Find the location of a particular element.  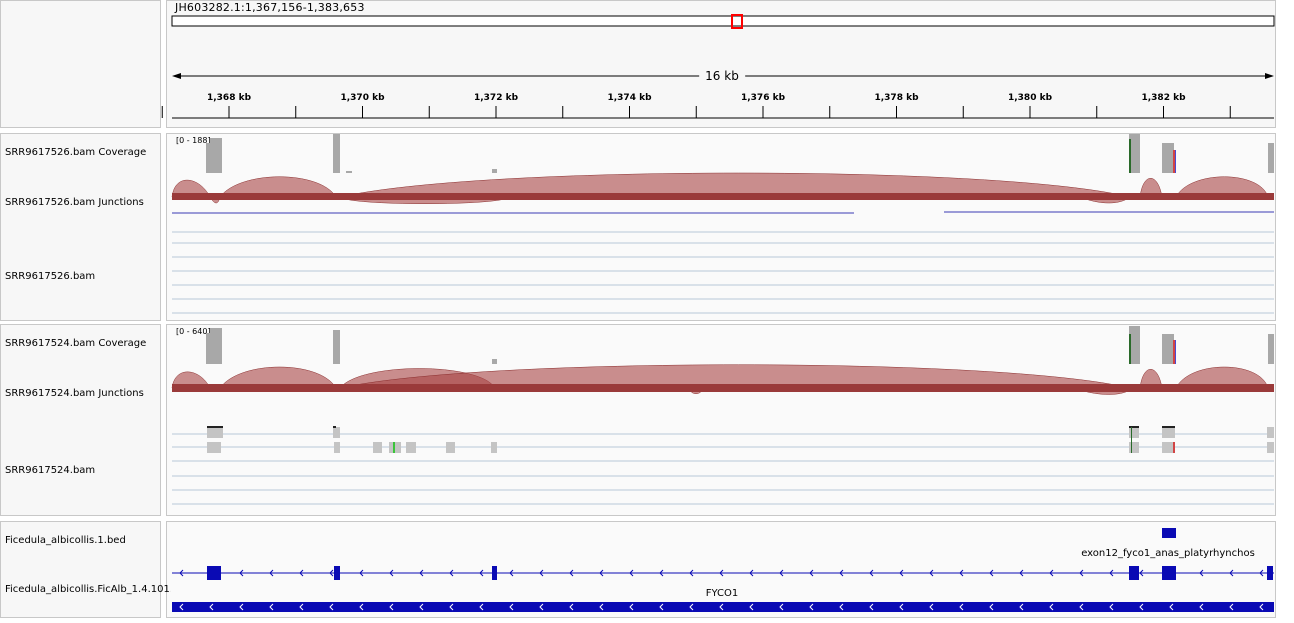

transcript is located at coordinates (723, 573).